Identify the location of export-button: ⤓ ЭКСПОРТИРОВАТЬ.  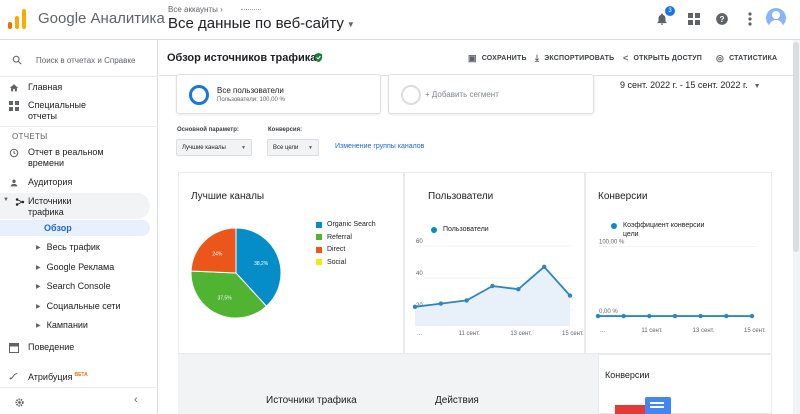
(574, 58).